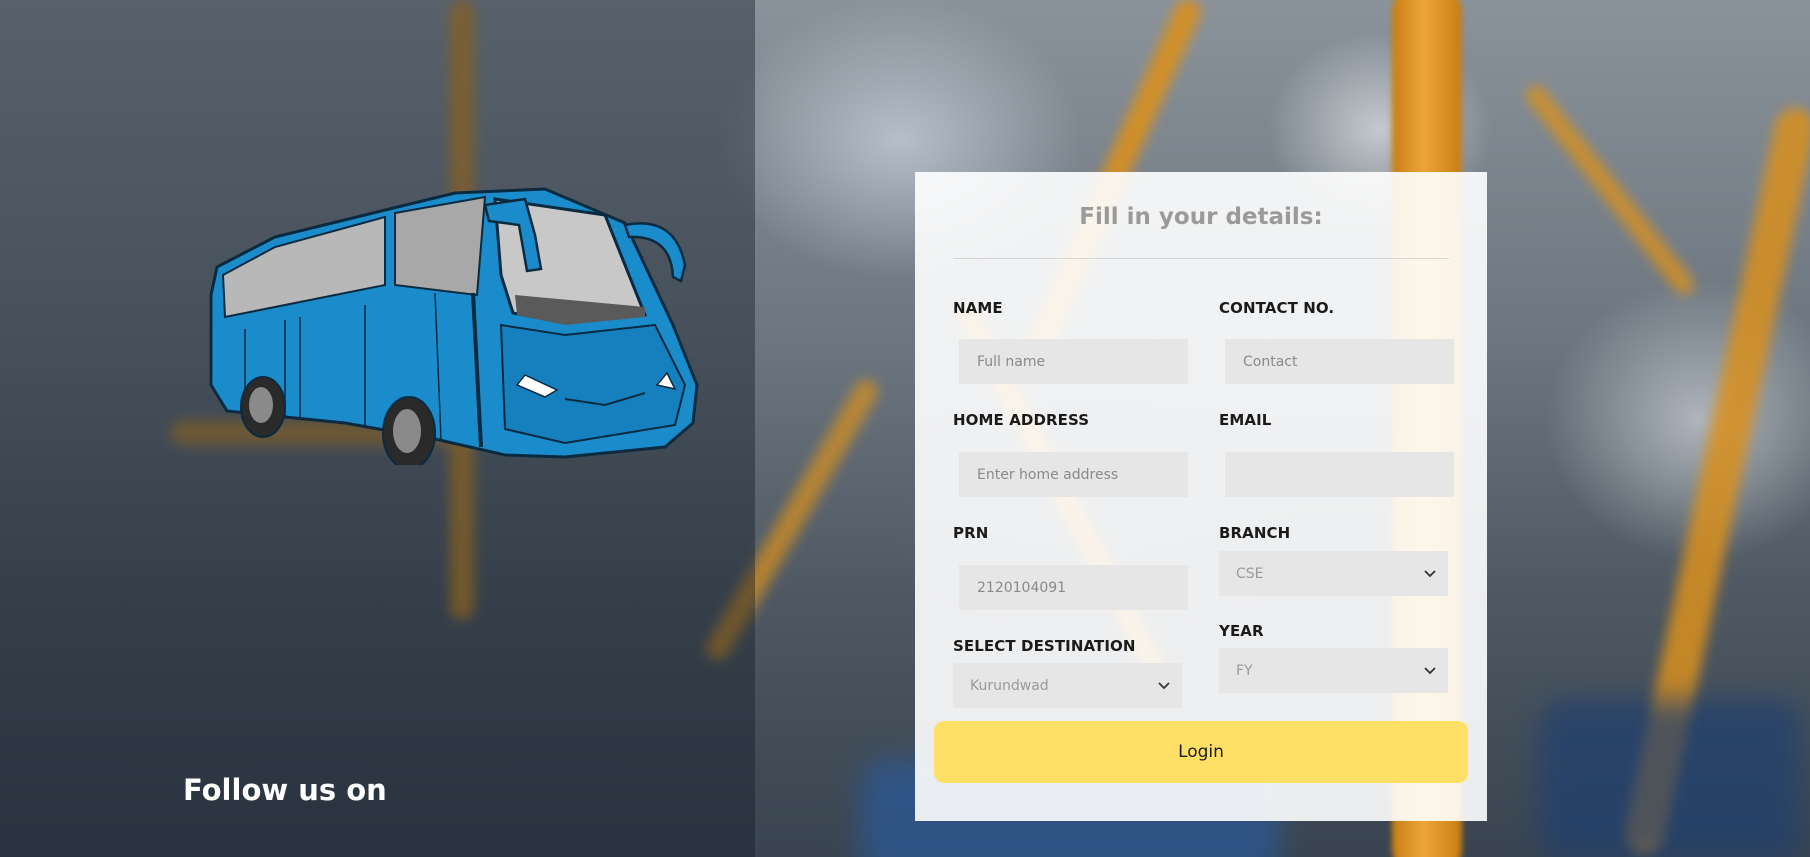 This screenshot has width=1810, height=857. Describe the element at coordinates (1073, 361) in the screenshot. I see `name-input` at that location.